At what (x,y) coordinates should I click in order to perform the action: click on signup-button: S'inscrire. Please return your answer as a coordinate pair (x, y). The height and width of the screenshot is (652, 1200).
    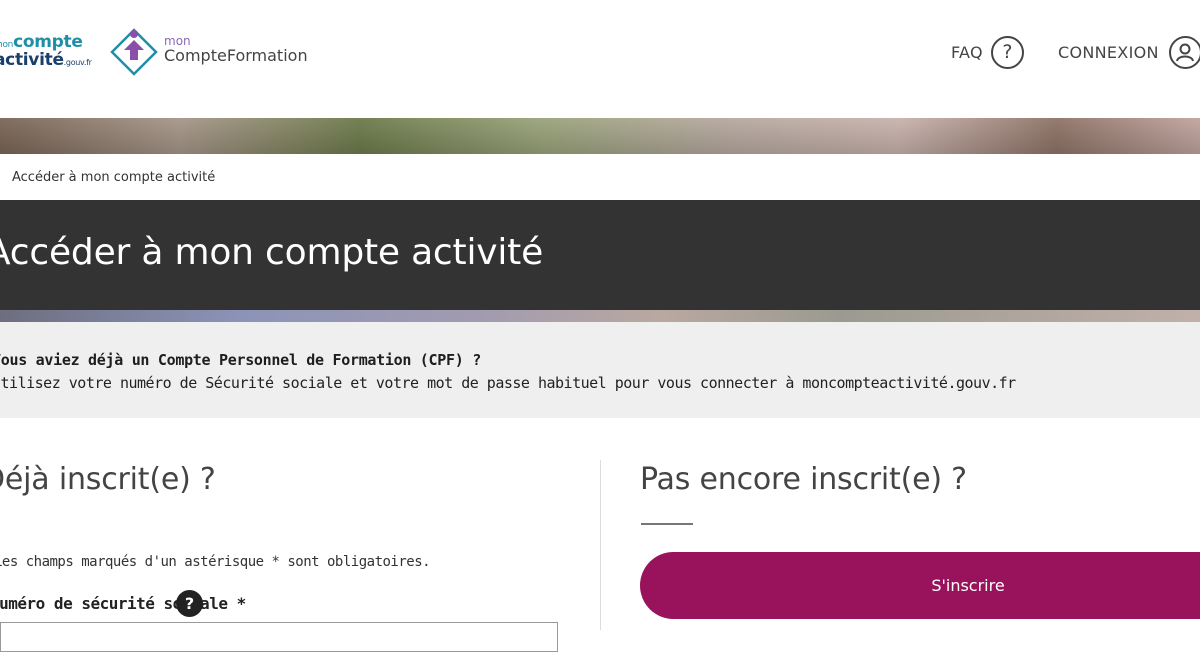
    Looking at the image, I should click on (920, 585).